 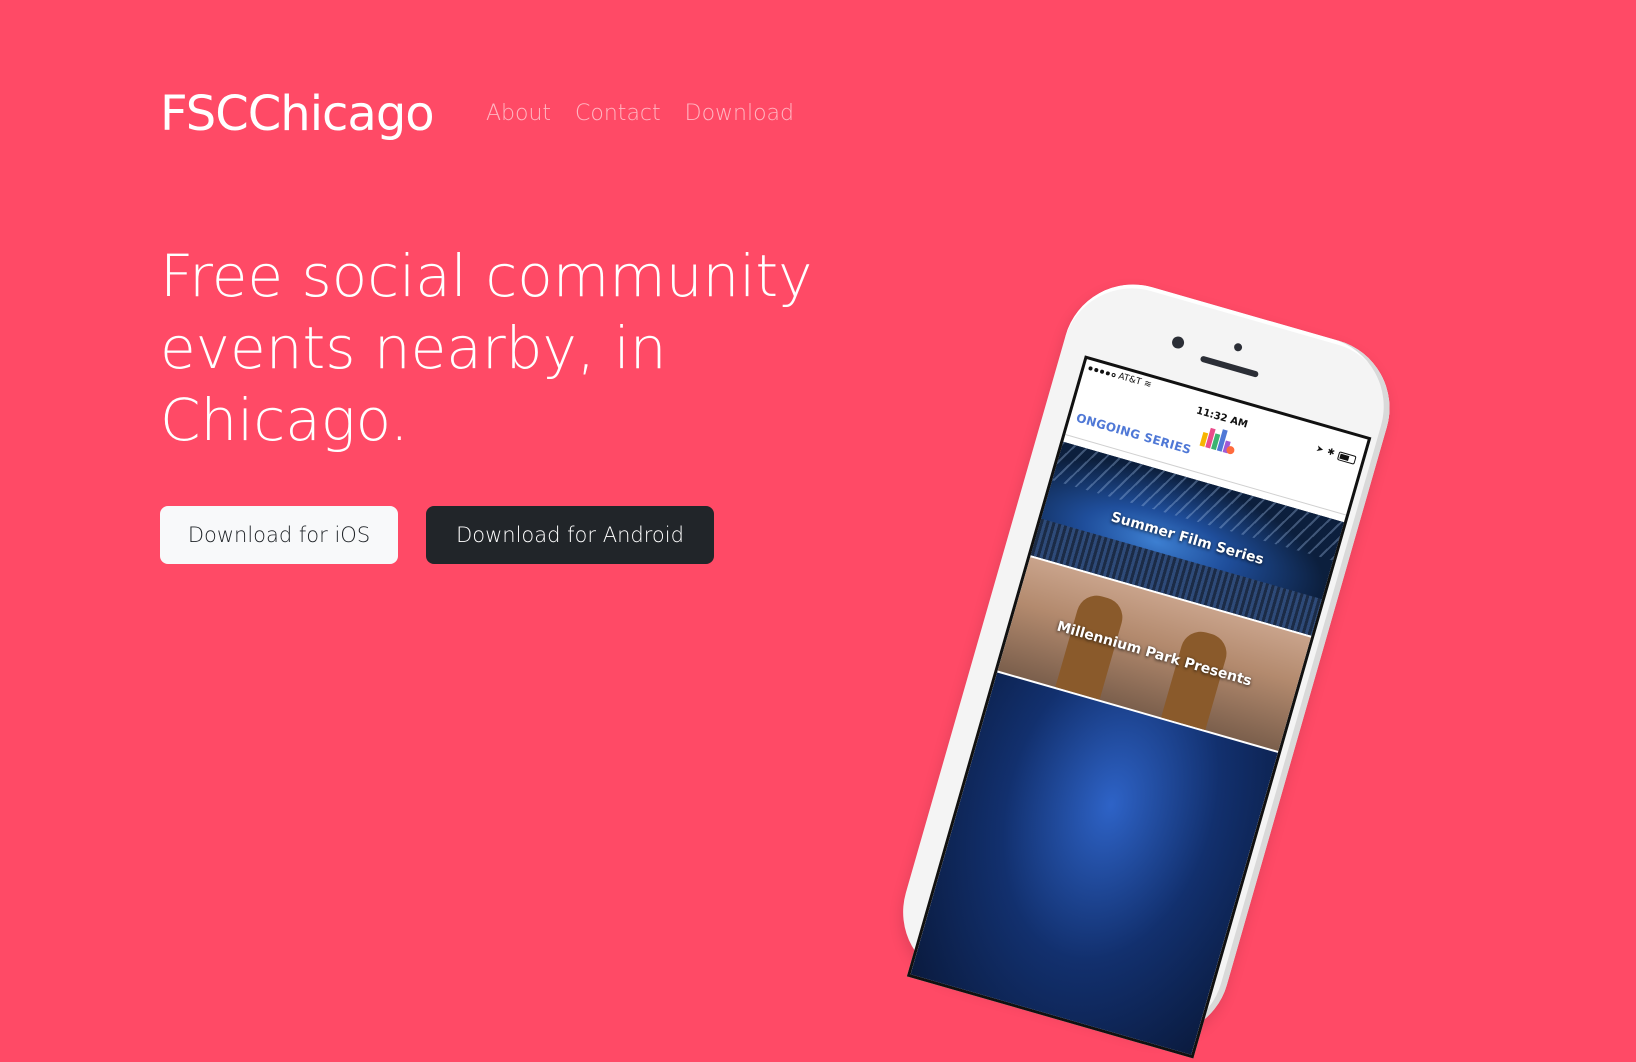 I want to click on download-ios-button: Download for iOS, so click(x=279, y=535).